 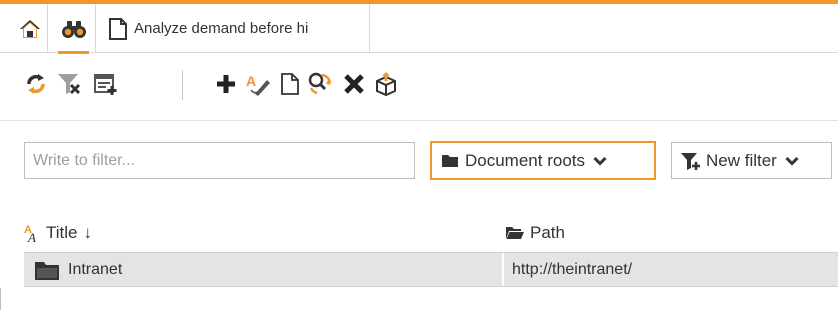 I want to click on add-list-icon, so click(x=105, y=84).